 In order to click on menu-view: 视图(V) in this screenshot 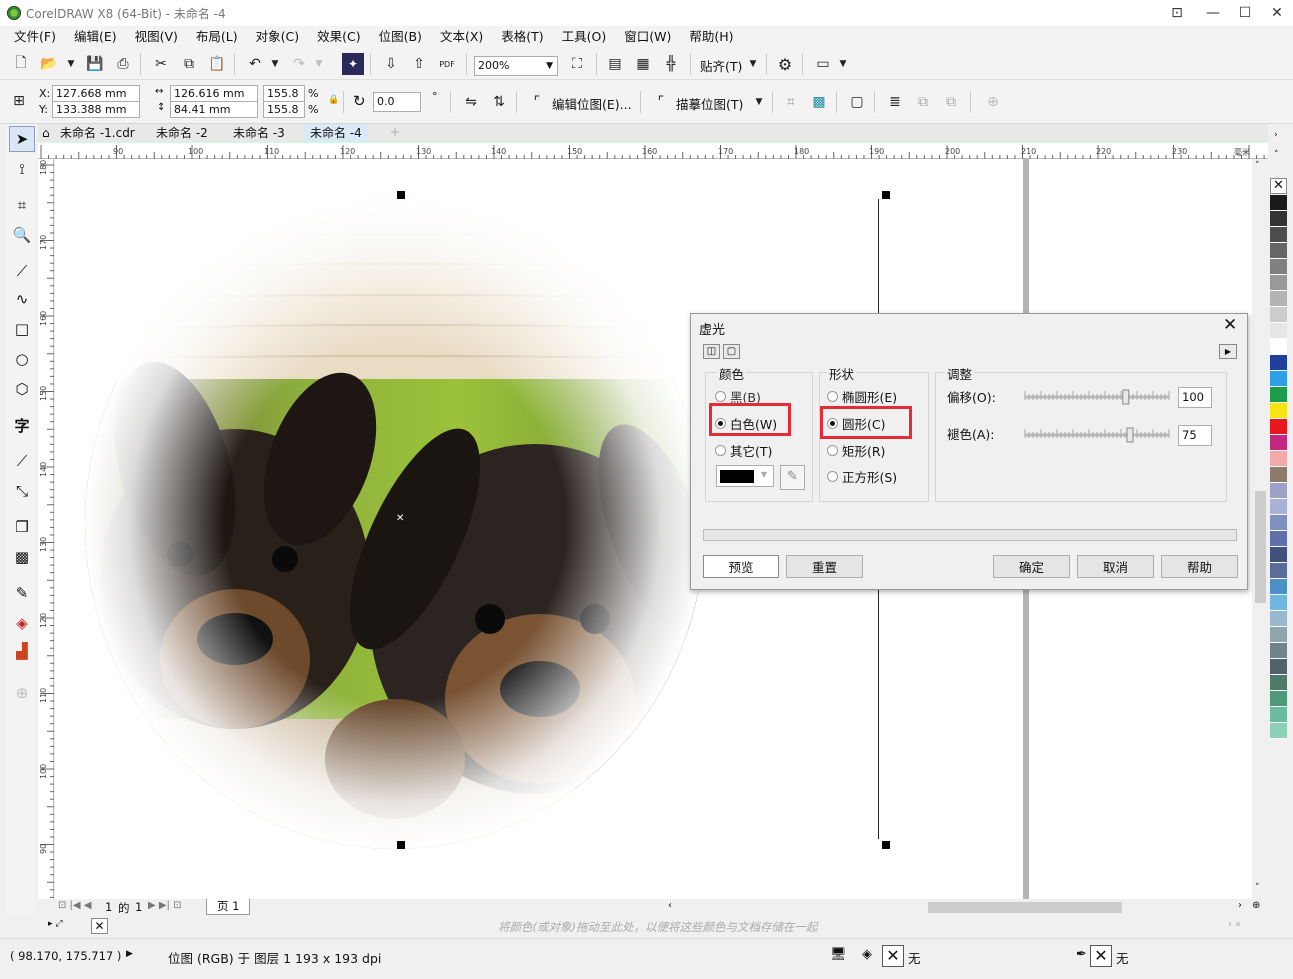, I will do `click(156, 37)`.